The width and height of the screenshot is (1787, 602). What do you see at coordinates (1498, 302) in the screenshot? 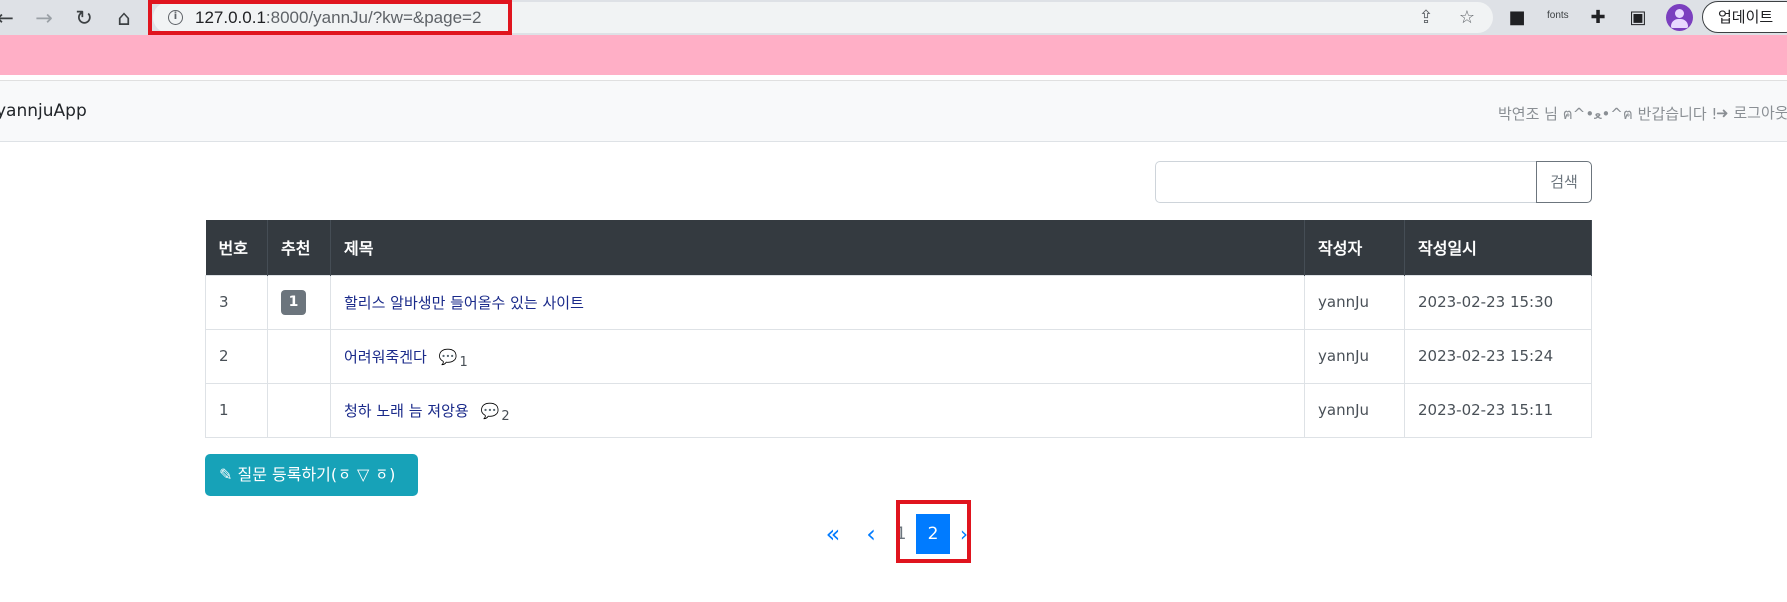
I see `row-date: 2023-02-23 15:30` at bounding box center [1498, 302].